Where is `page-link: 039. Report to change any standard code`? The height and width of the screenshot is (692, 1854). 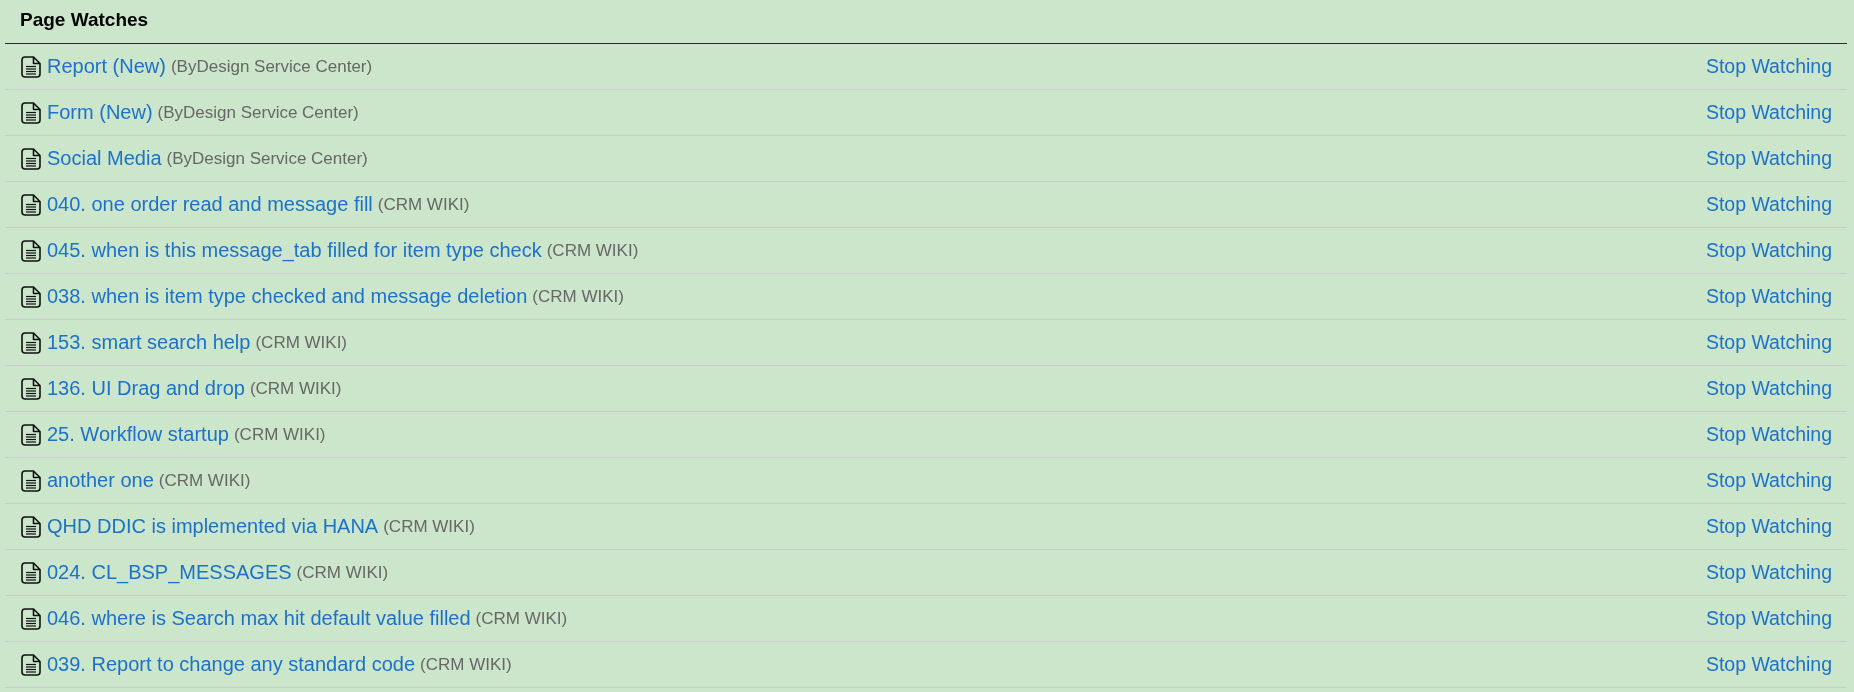 page-link: 039. Report to change any standard code is located at coordinates (231, 664).